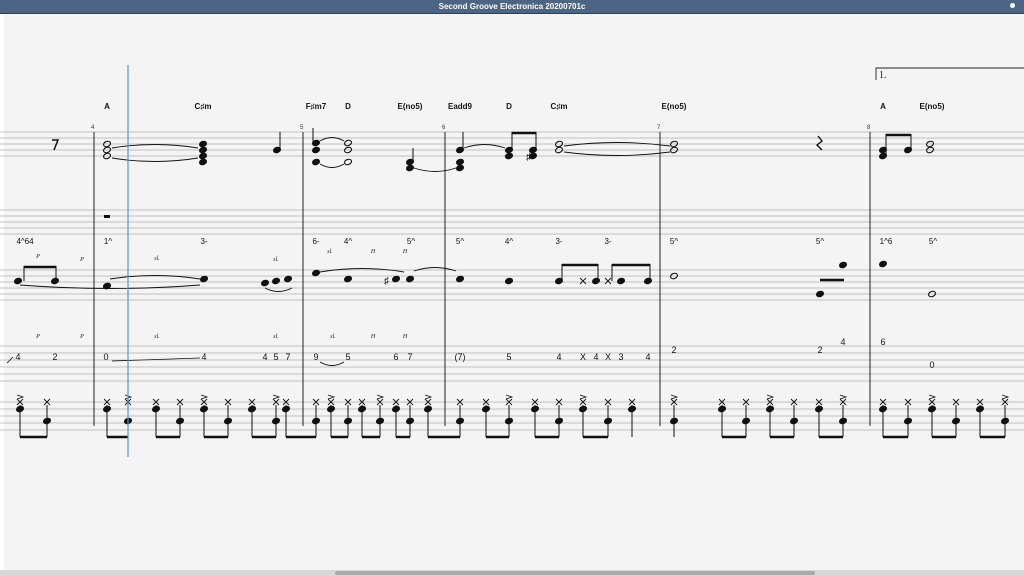 Image resolution: width=1024 pixels, height=576 pixels. Describe the element at coordinates (512, 6) in the screenshot. I see `window-title: Second Groove Electronica 20200701c` at that location.